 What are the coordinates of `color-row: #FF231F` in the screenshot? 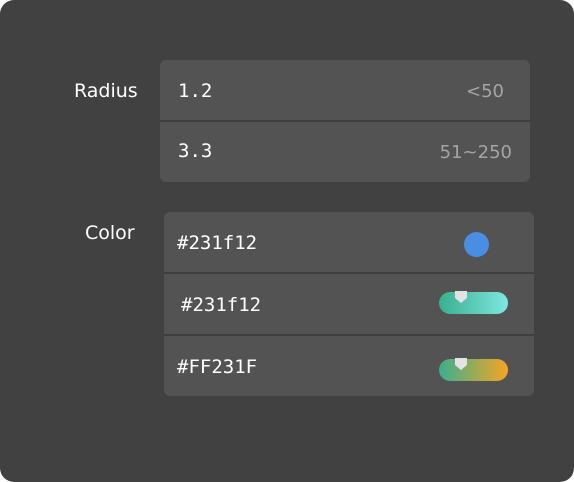 It's located at (349, 366).